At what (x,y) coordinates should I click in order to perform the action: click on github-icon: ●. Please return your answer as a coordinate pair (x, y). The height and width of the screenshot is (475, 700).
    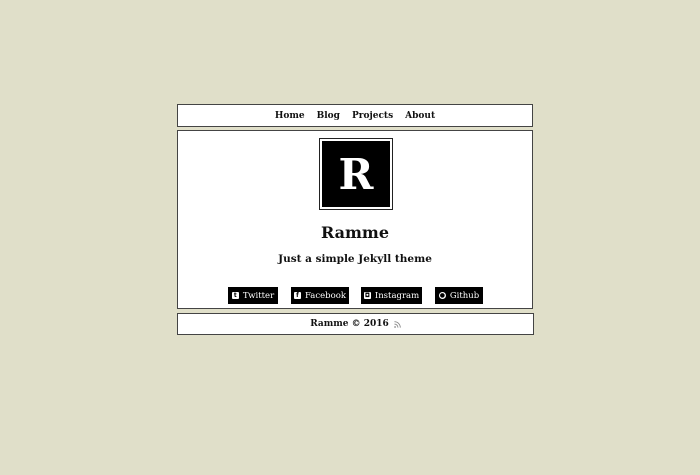
    Looking at the image, I should click on (442, 295).